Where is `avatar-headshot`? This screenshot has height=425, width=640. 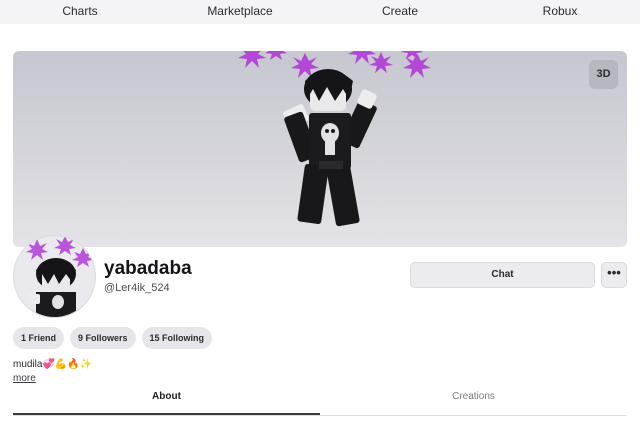
avatar-headshot is located at coordinates (60, 276).